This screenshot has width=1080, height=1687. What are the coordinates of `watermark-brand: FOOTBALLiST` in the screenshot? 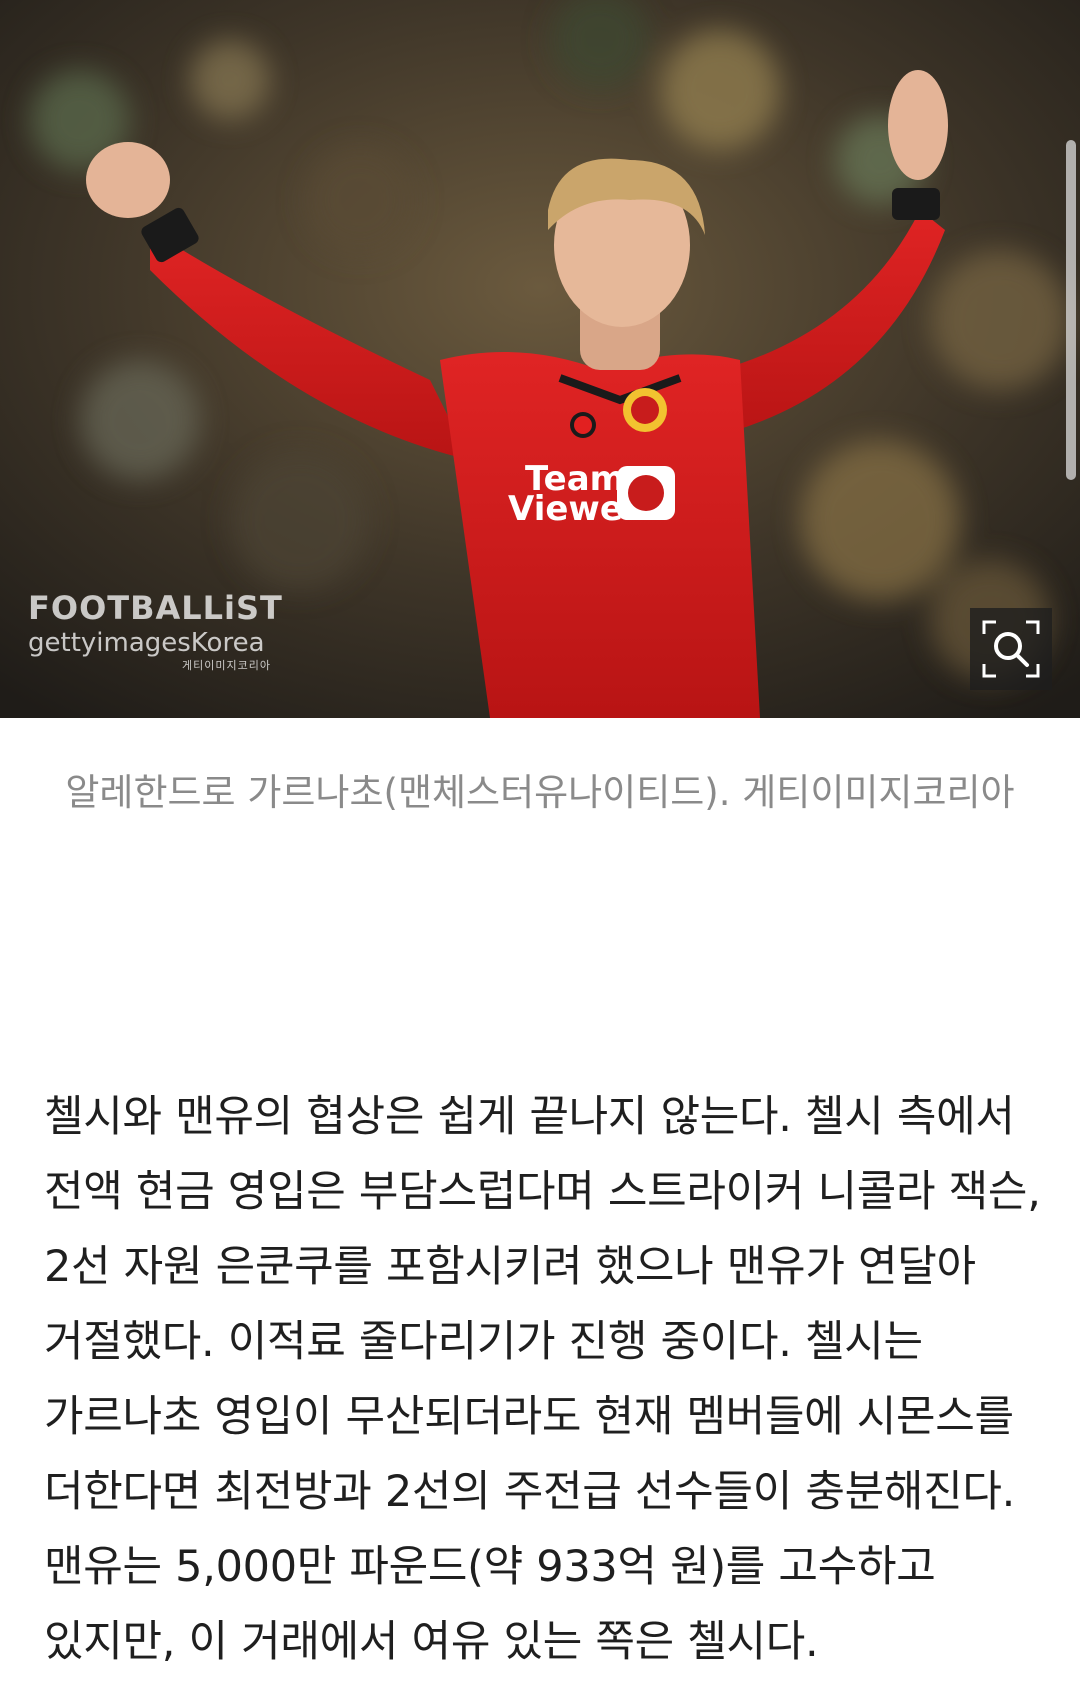 It's located at (155, 608).